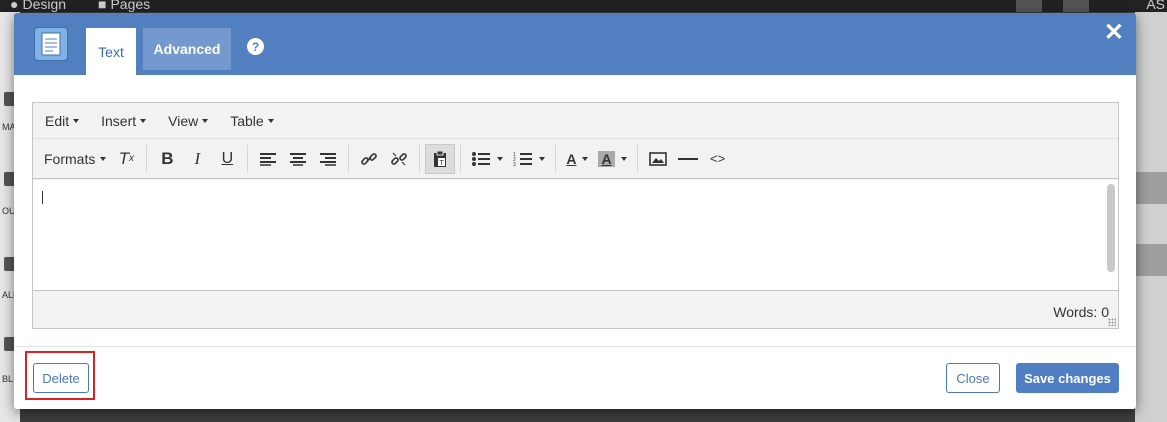 This screenshot has height=422, width=1167. I want to click on text-color-icon: A, so click(577, 159).